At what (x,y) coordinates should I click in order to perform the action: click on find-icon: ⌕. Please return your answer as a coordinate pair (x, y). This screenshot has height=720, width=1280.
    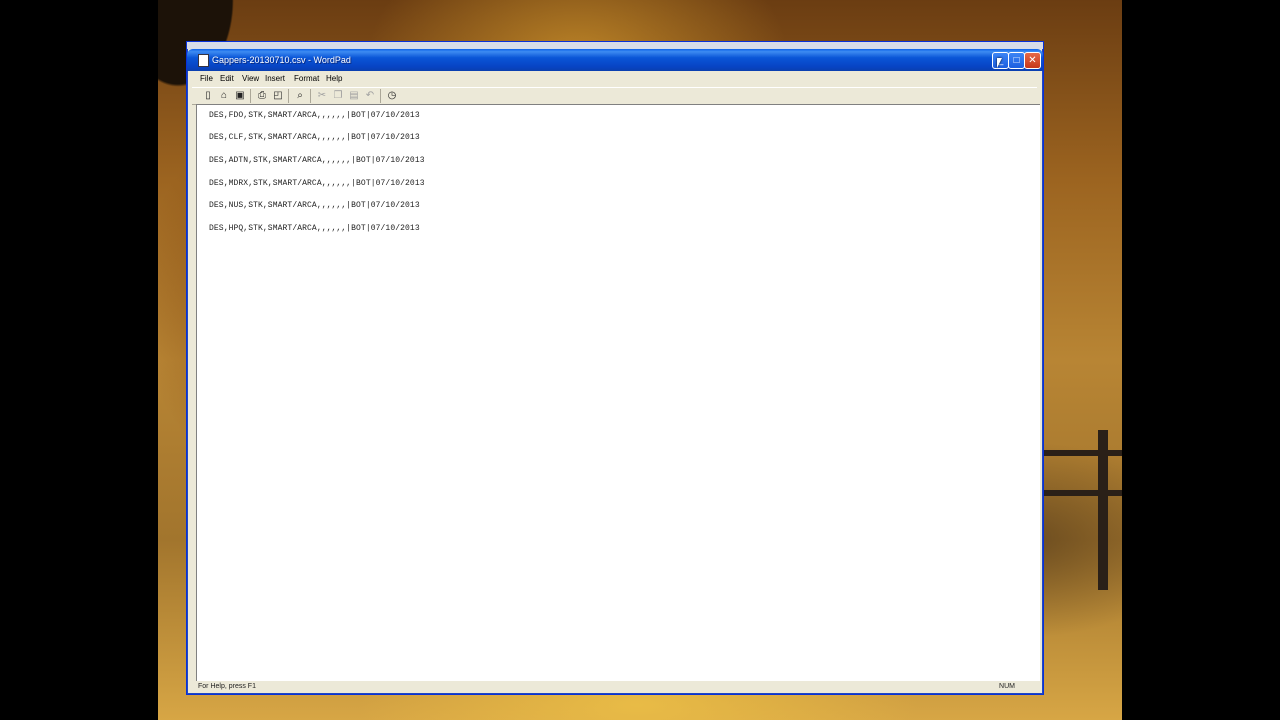
    Looking at the image, I should click on (300, 96).